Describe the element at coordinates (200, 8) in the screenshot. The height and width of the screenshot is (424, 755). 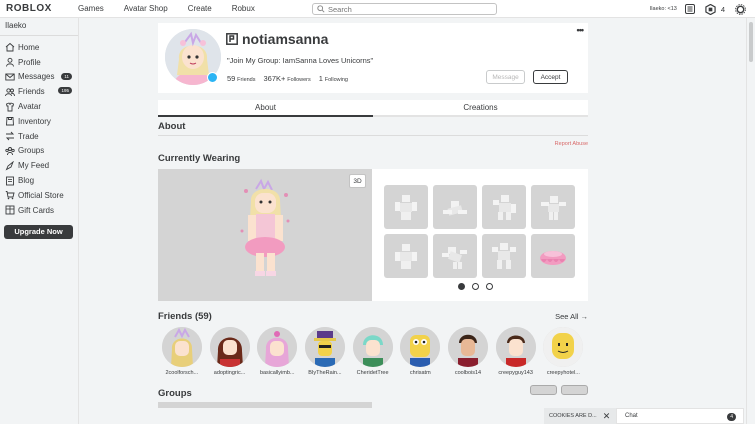
I see `nav-create: Create` at that location.